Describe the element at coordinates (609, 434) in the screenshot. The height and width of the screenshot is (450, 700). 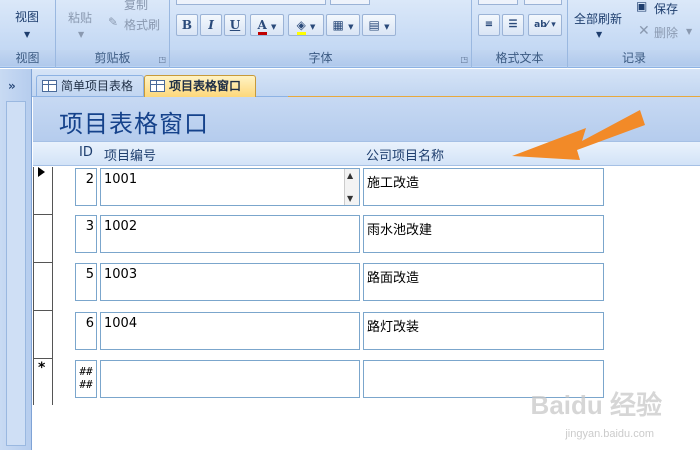
I see `watermark-url: jingyan.baidu.com` at that location.